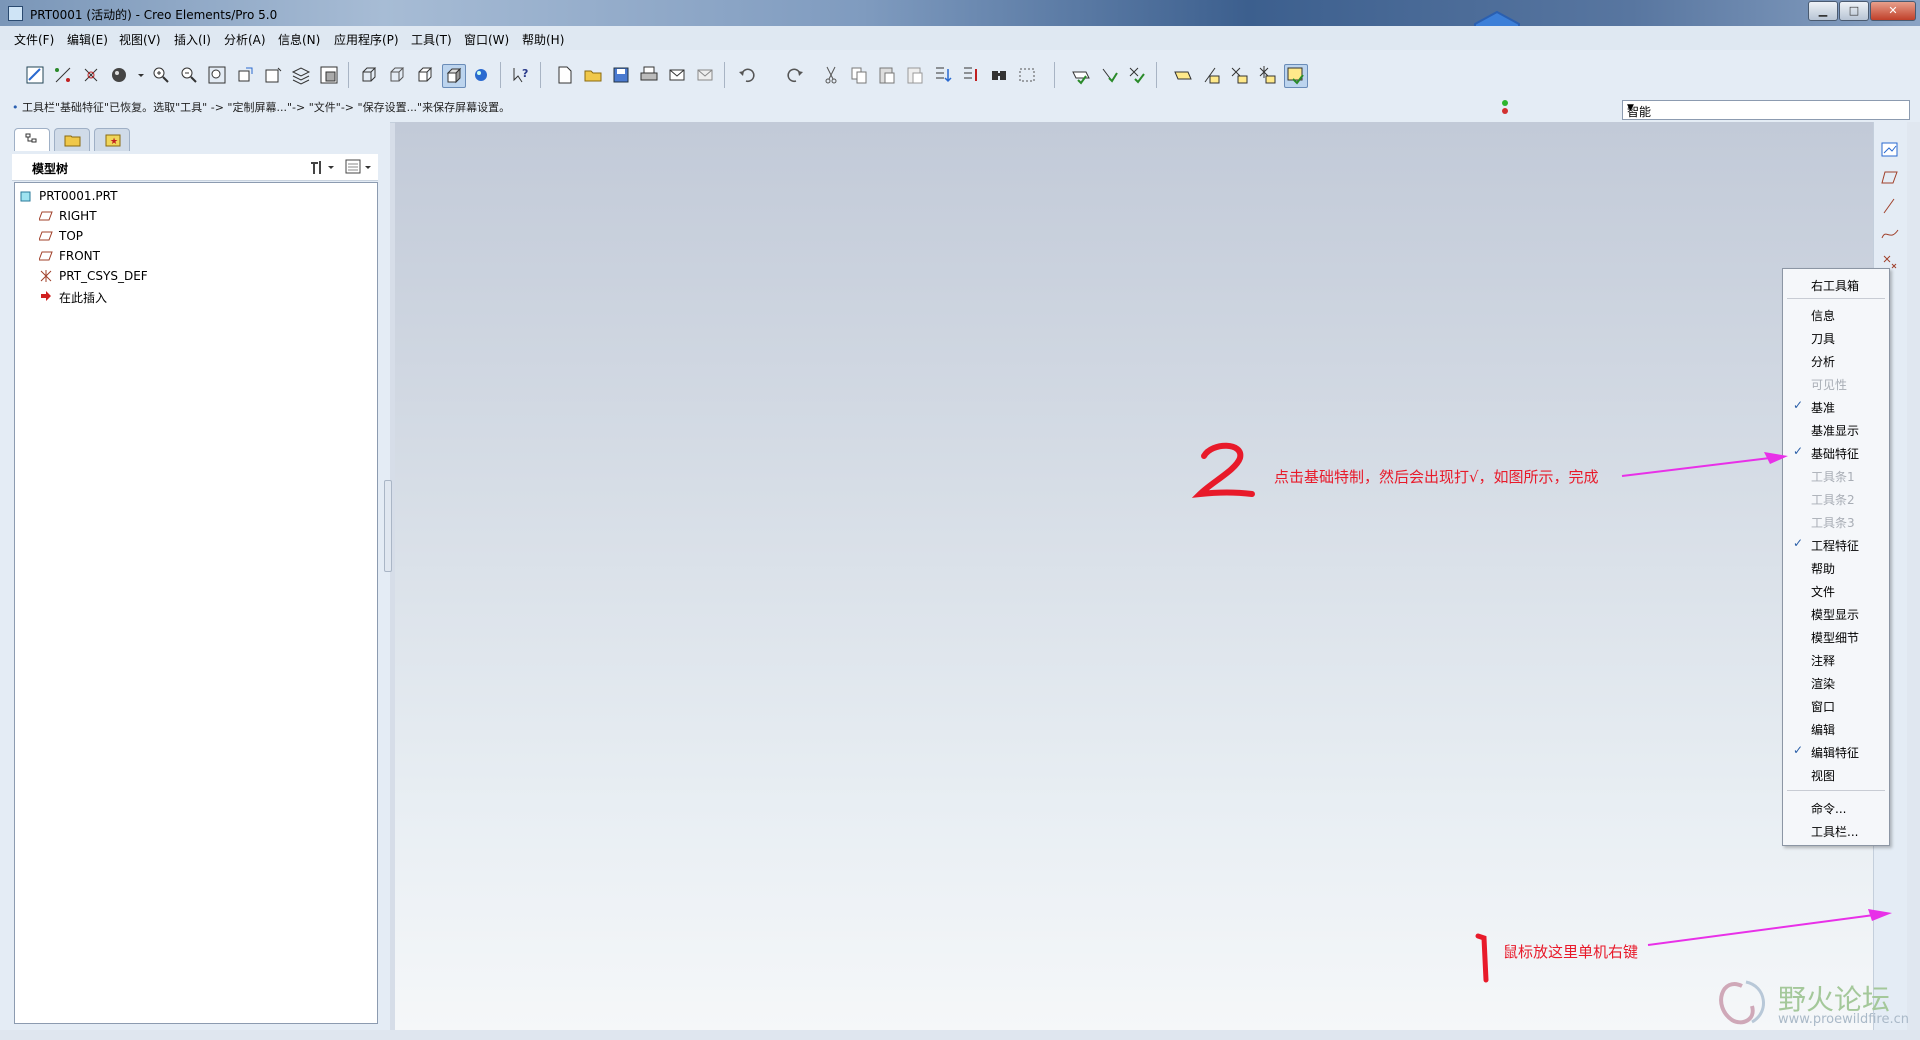 Image resolution: width=1920 pixels, height=1040 pixels. I want to click on selection-filter-select: 智能 ▼, so click(1766, 110).